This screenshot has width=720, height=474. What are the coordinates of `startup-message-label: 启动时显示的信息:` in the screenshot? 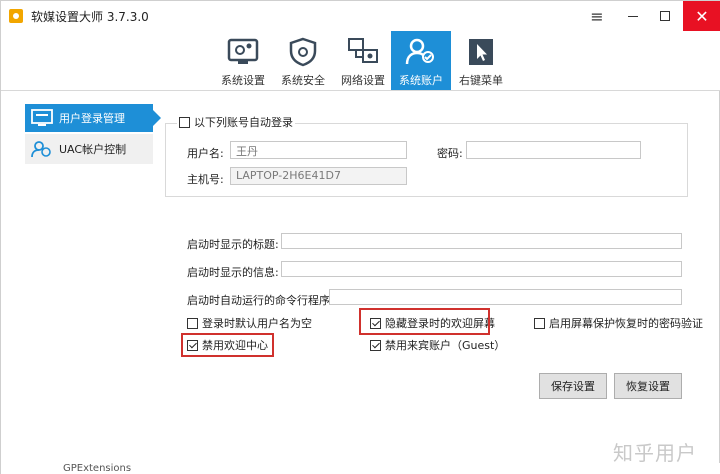 It's located at (233, 272).